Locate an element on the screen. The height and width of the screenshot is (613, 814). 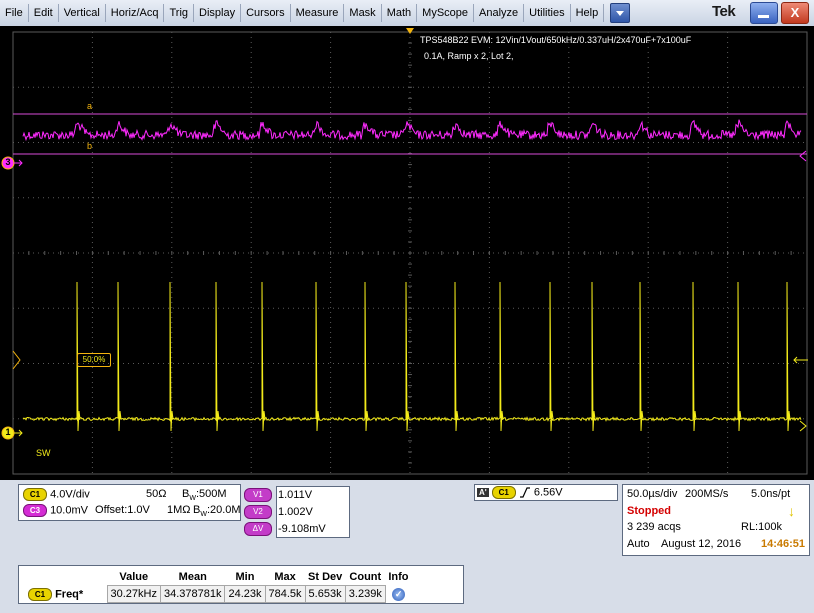
ch1-marker-label: 1 is located at coordinates (8, 432).